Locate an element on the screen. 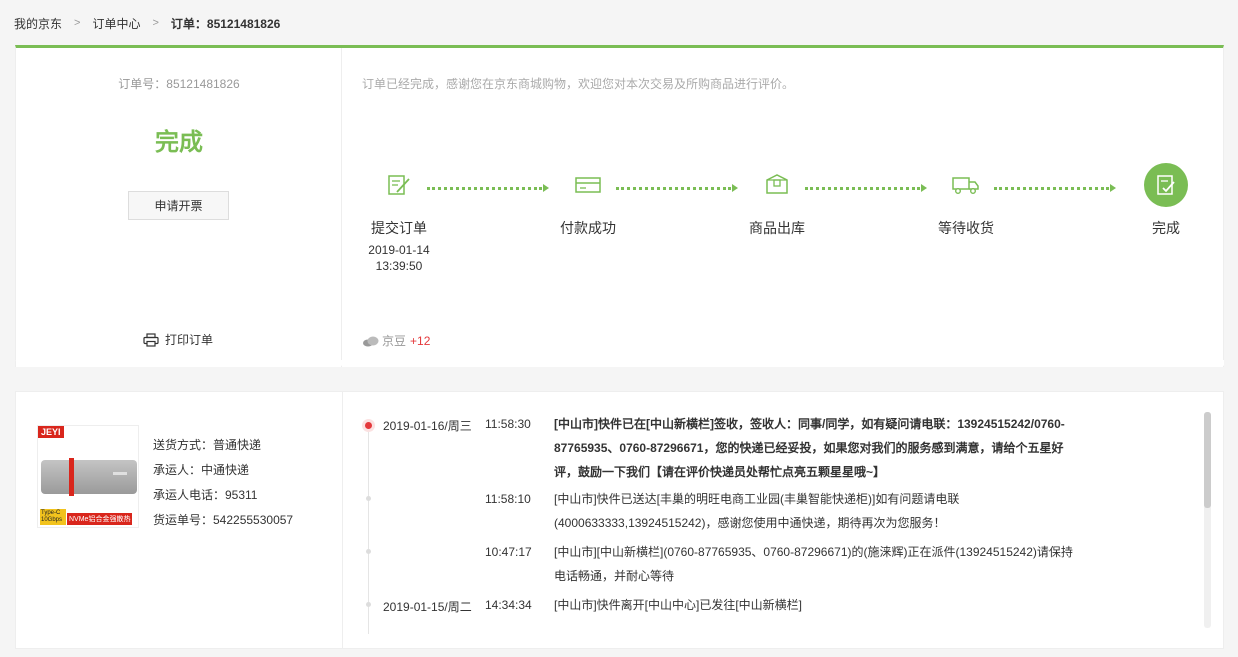 Image resolution: width=1238 pixels, height=657 pixels. beans-value: +12 is located at coordinates (420, 340).